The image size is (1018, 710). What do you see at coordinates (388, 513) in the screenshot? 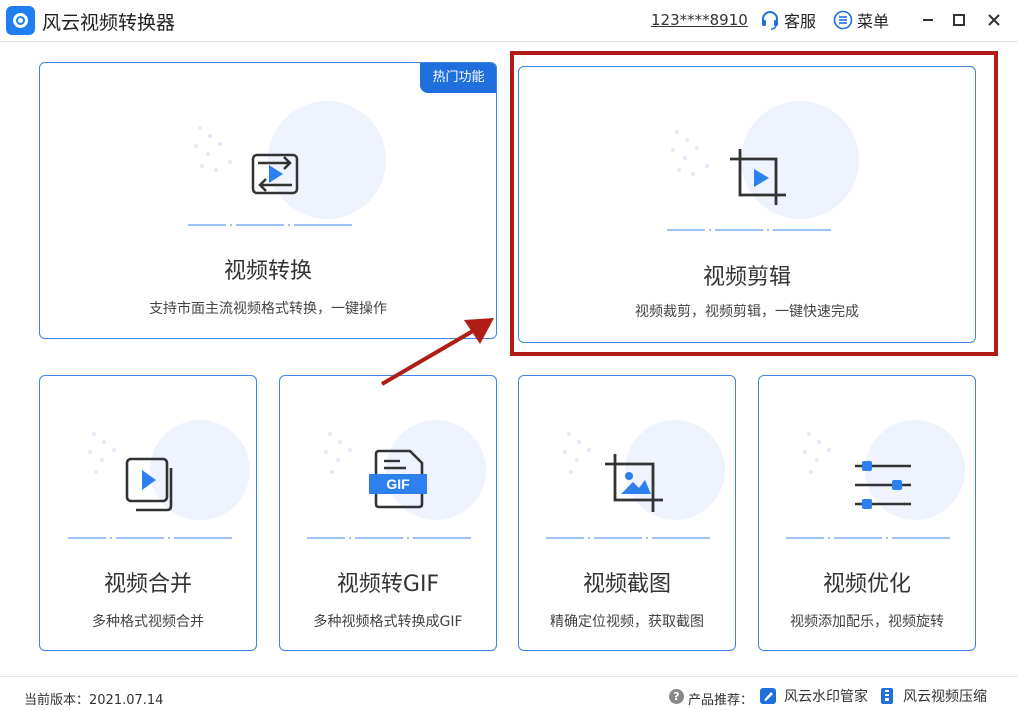
I see `card-video-to-gif: GIF 视频转GIF 多种视频格式转换成GIF` at bounding box center [388, 513].